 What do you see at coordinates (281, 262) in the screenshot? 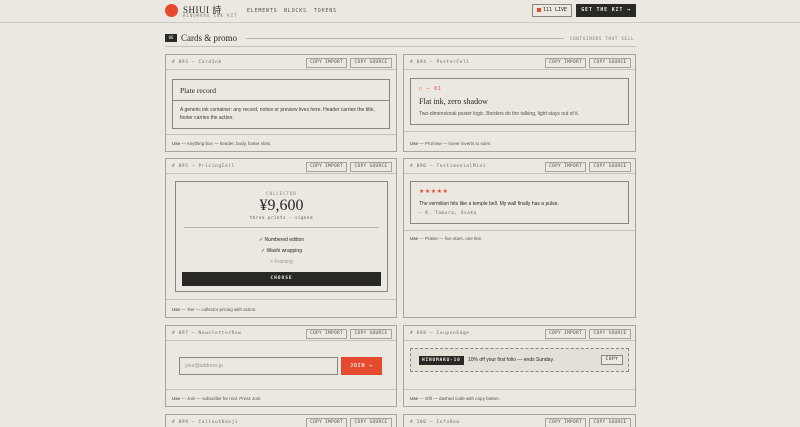
I see `tier-feature-excluded: × Framing` at bounding box center [281, 262].